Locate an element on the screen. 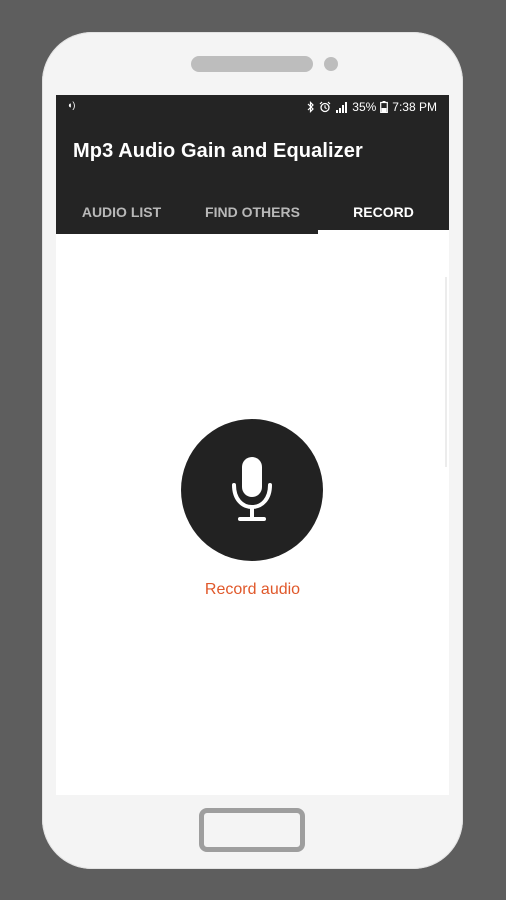 The width and height of the screenshot is (506, 900). status-time: 7:38 PM is located at coordinates (414, 107).